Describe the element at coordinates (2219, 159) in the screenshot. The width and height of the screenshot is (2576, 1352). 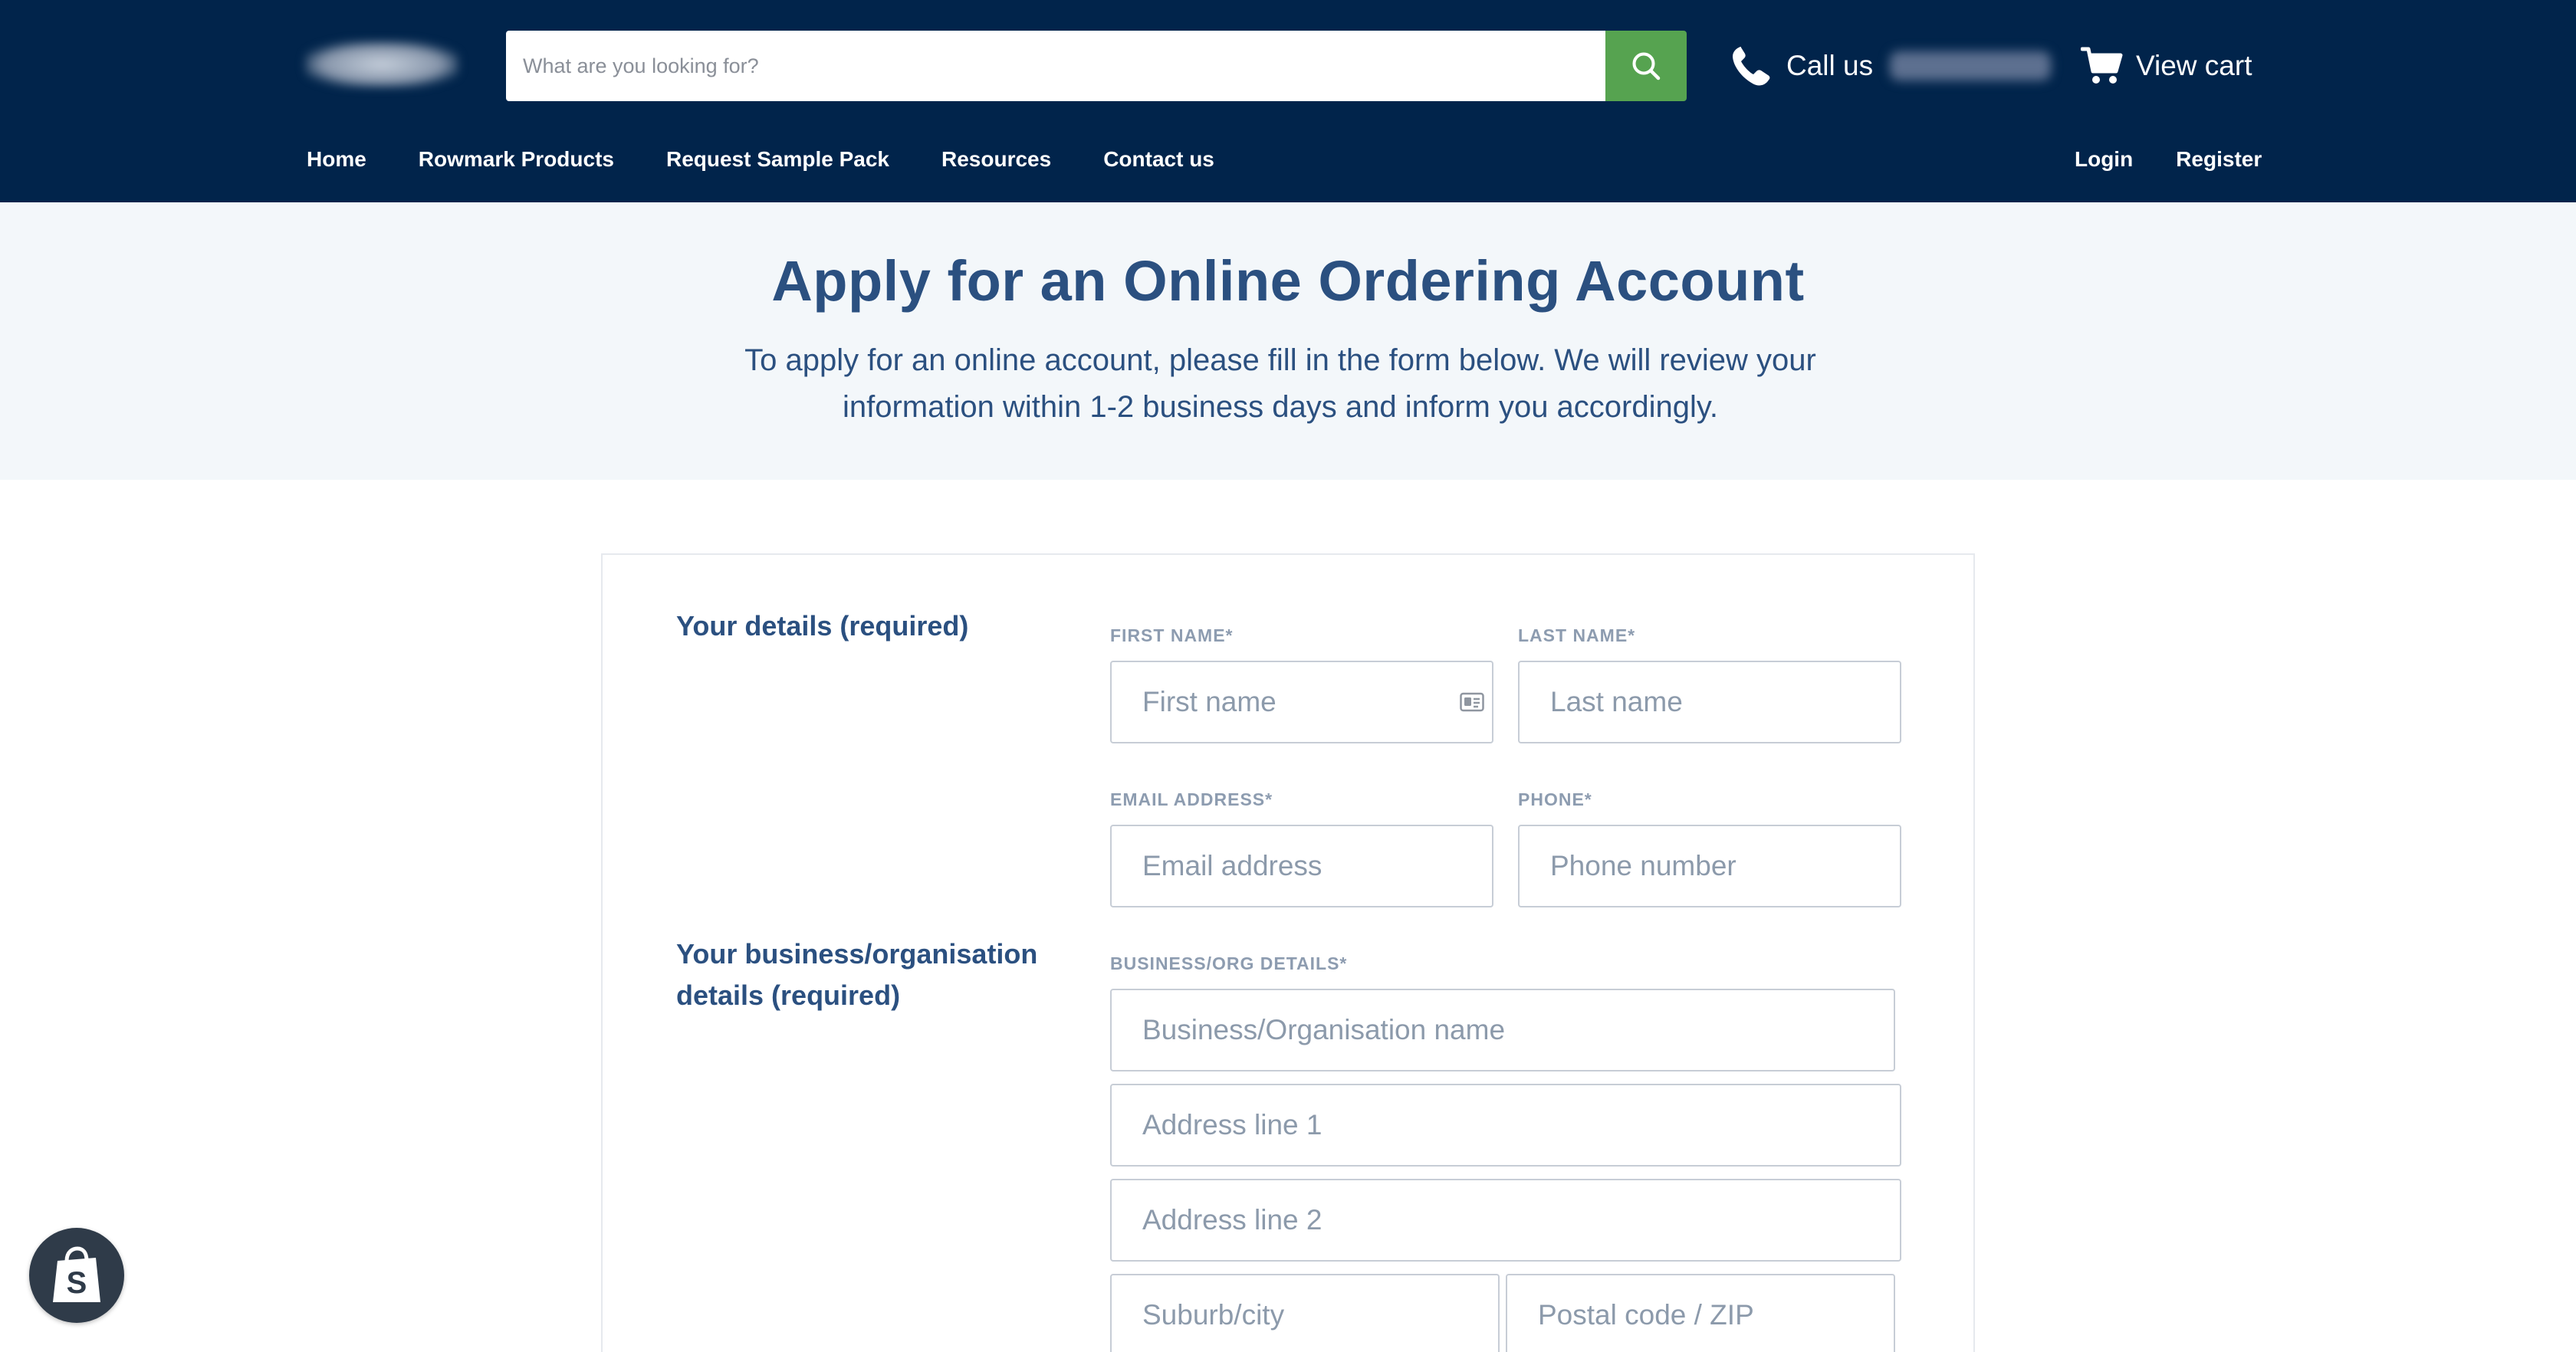
I see `register-link: Register` at that location.